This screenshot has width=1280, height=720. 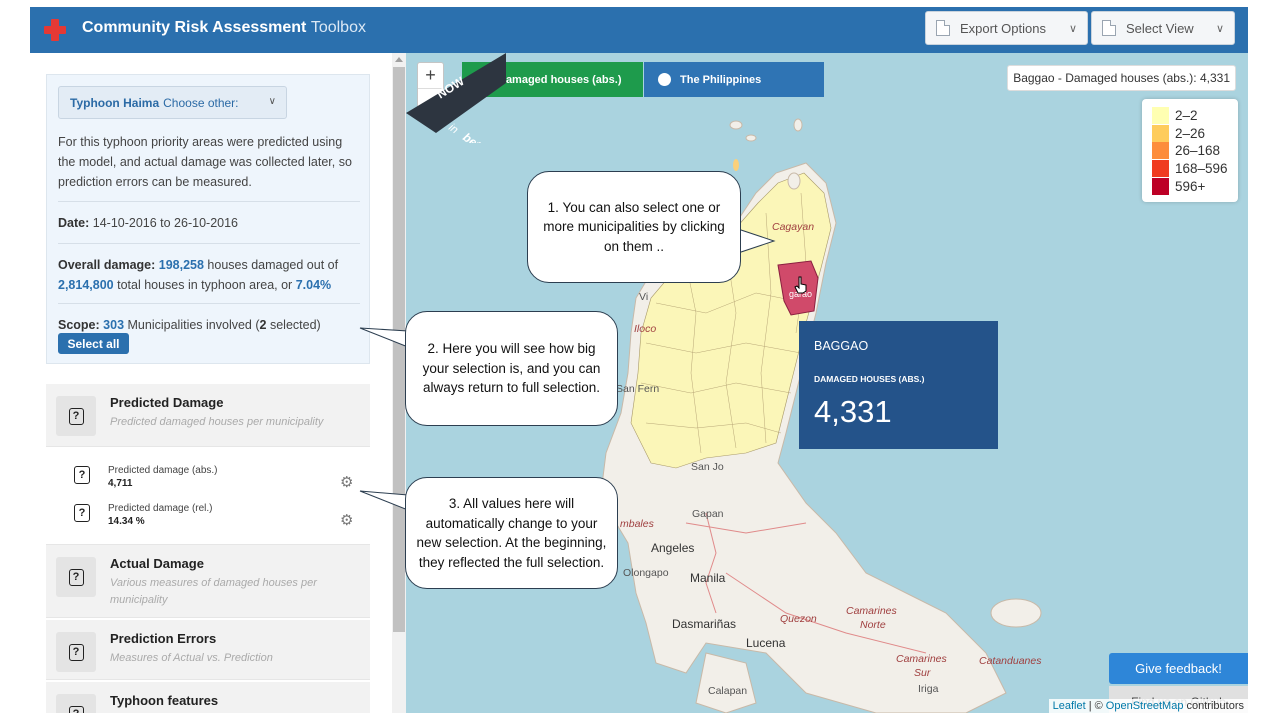 I want to click on label-camarines-sur-2: Sur, so click(x=922, y=673).